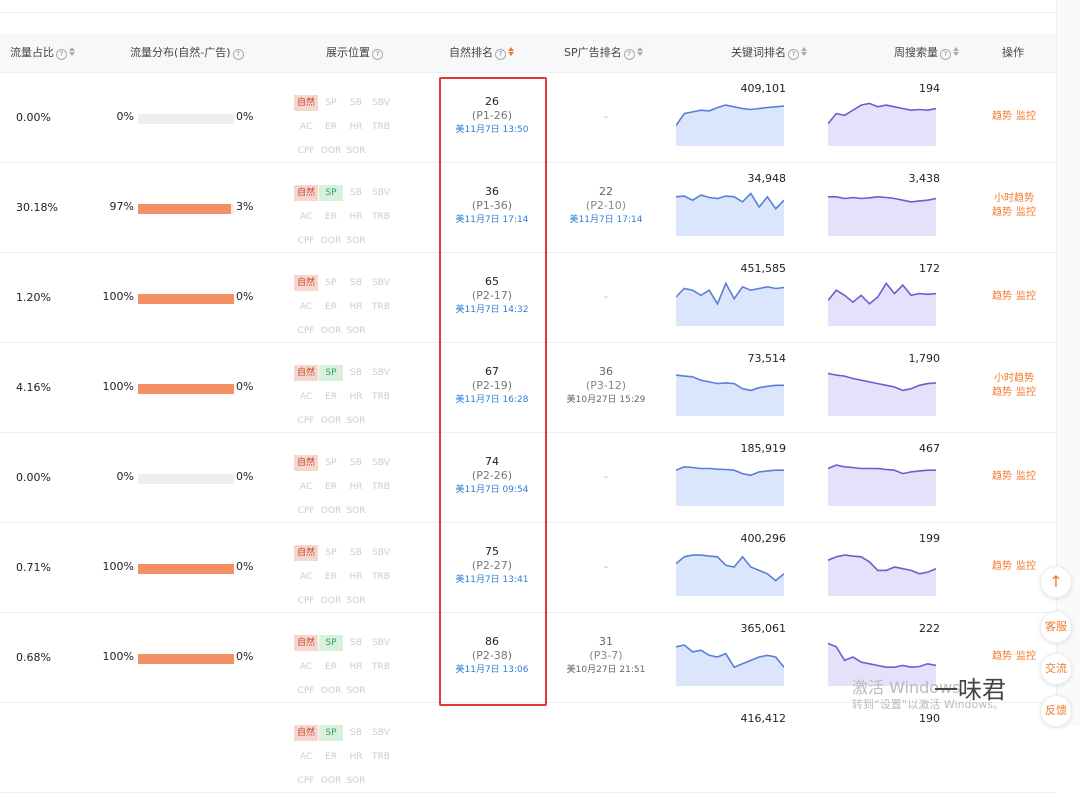  I want to click on natural-rank-time: 美11月7日 16:28, so click(492, 400).